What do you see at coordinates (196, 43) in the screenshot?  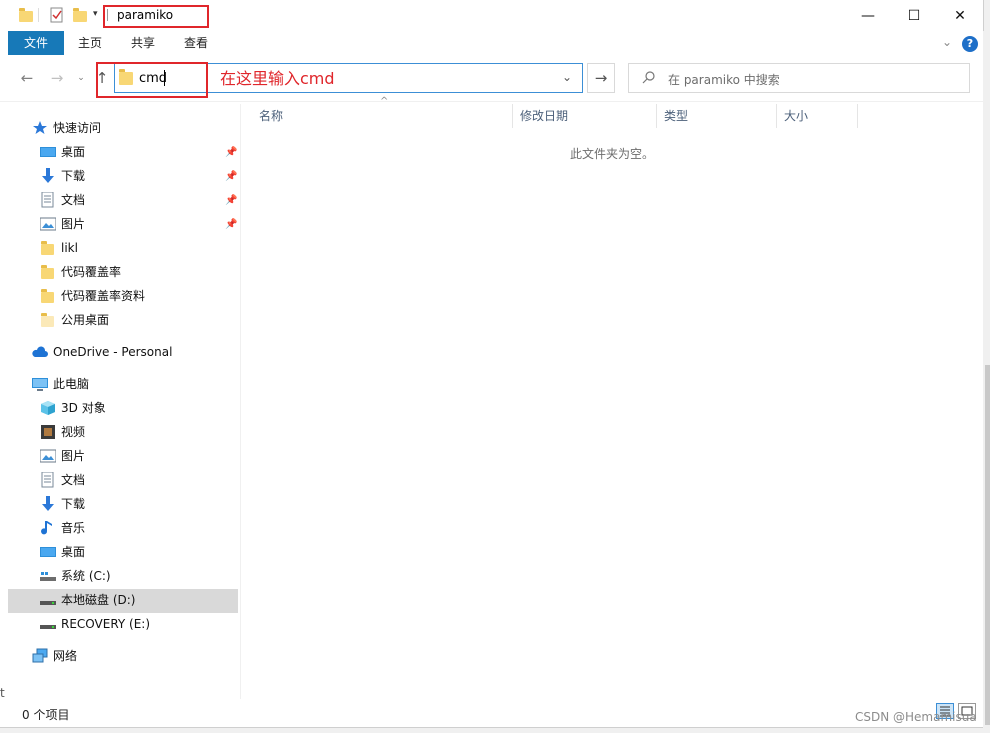 I see `tab-view: 查看` at bounding box center [196, 43].